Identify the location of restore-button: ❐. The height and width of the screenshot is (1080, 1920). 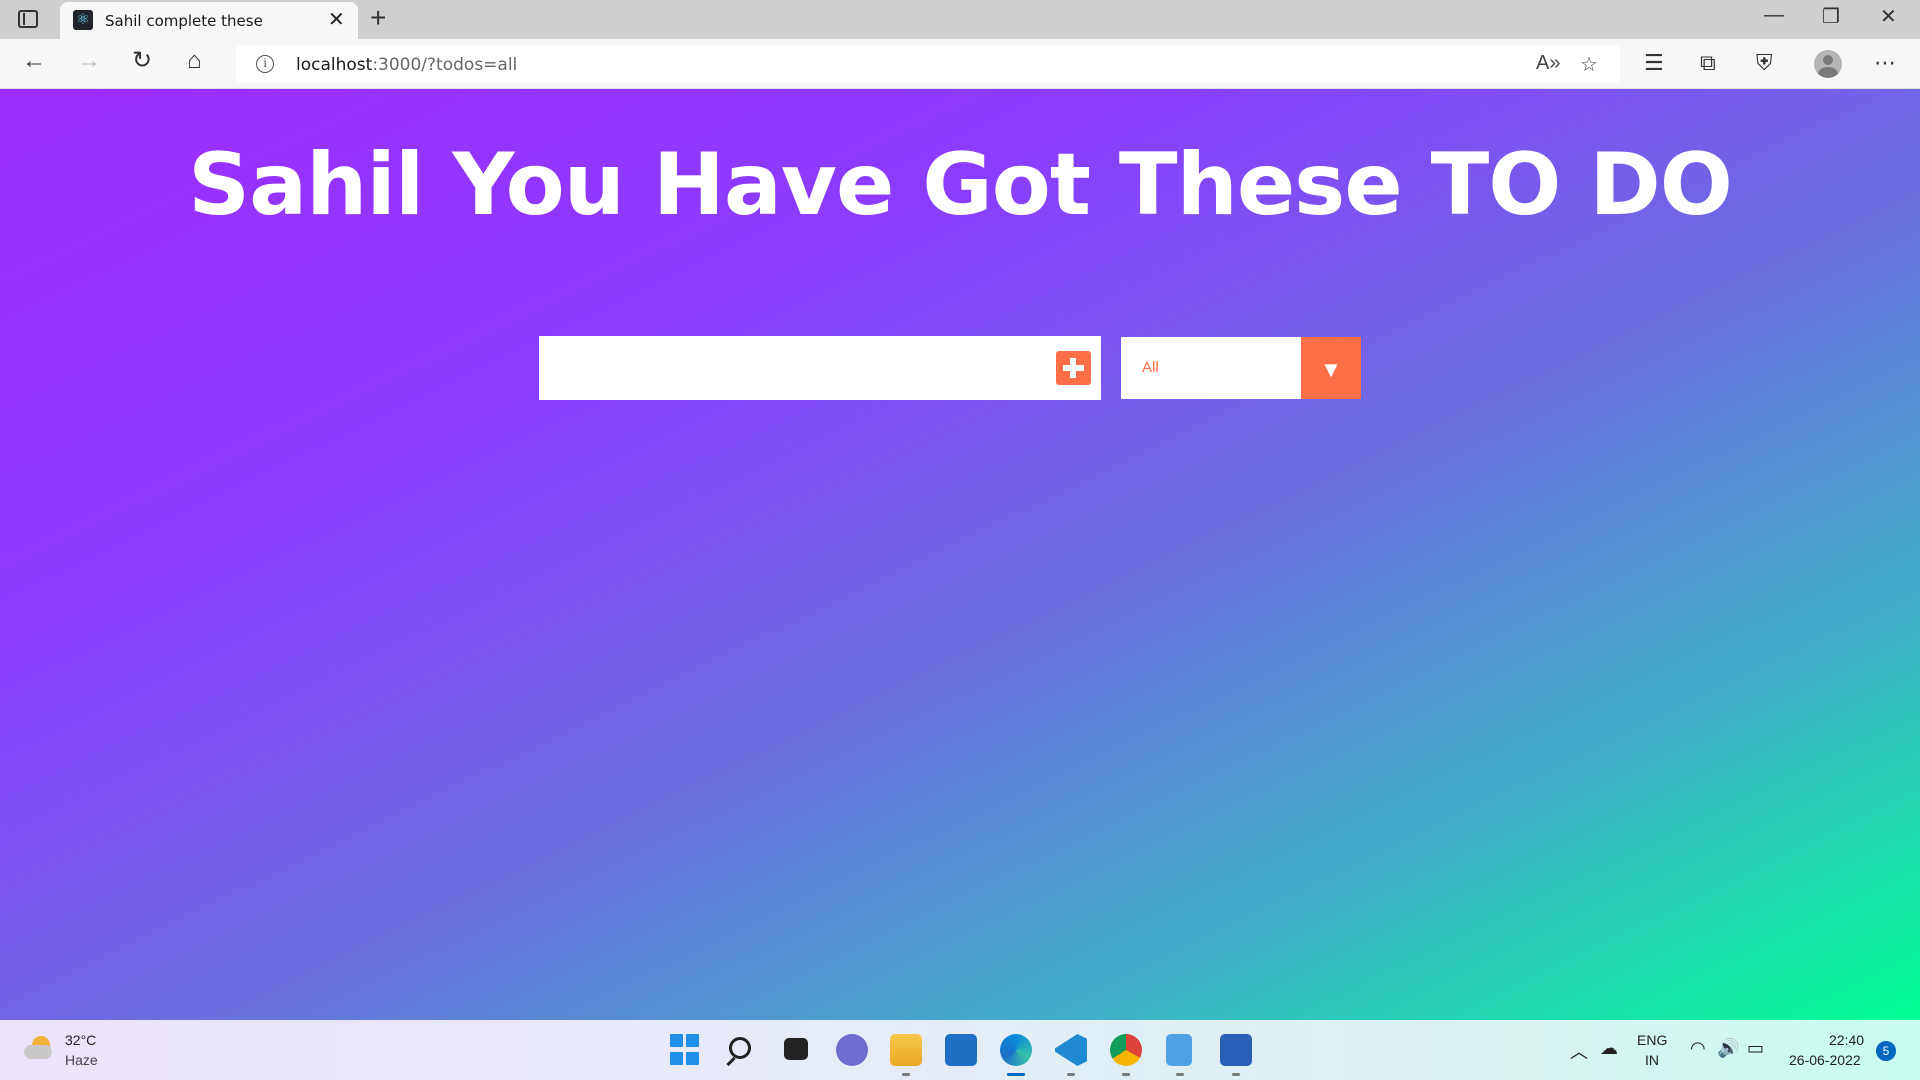
(1831, 16).